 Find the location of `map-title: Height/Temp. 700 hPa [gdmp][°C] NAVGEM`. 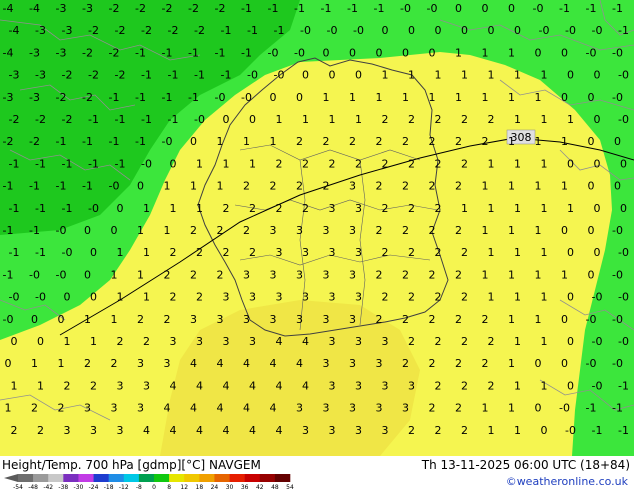

map-title: Height/Temp. 700 hPa [gdmp][°C] NAVGEM is located at coordinates (131, 465).